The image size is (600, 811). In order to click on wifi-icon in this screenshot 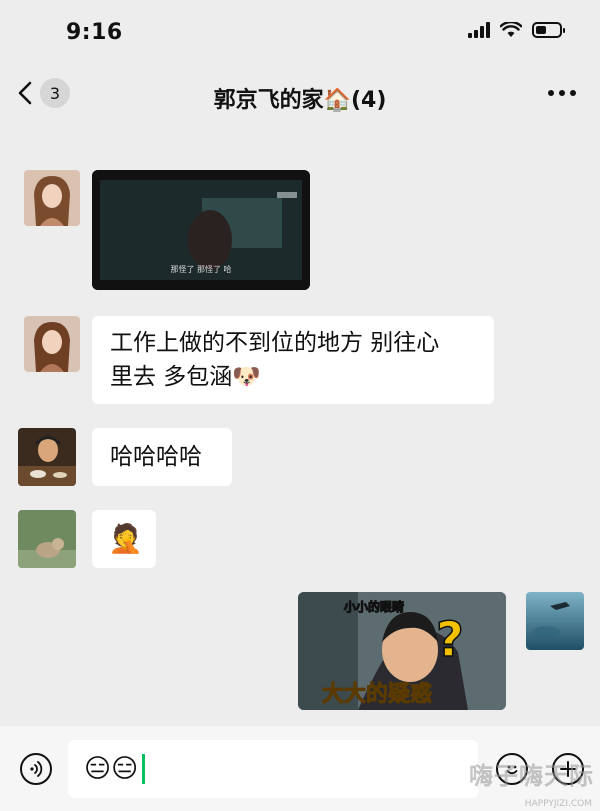, I will do `click(511, 29)`.